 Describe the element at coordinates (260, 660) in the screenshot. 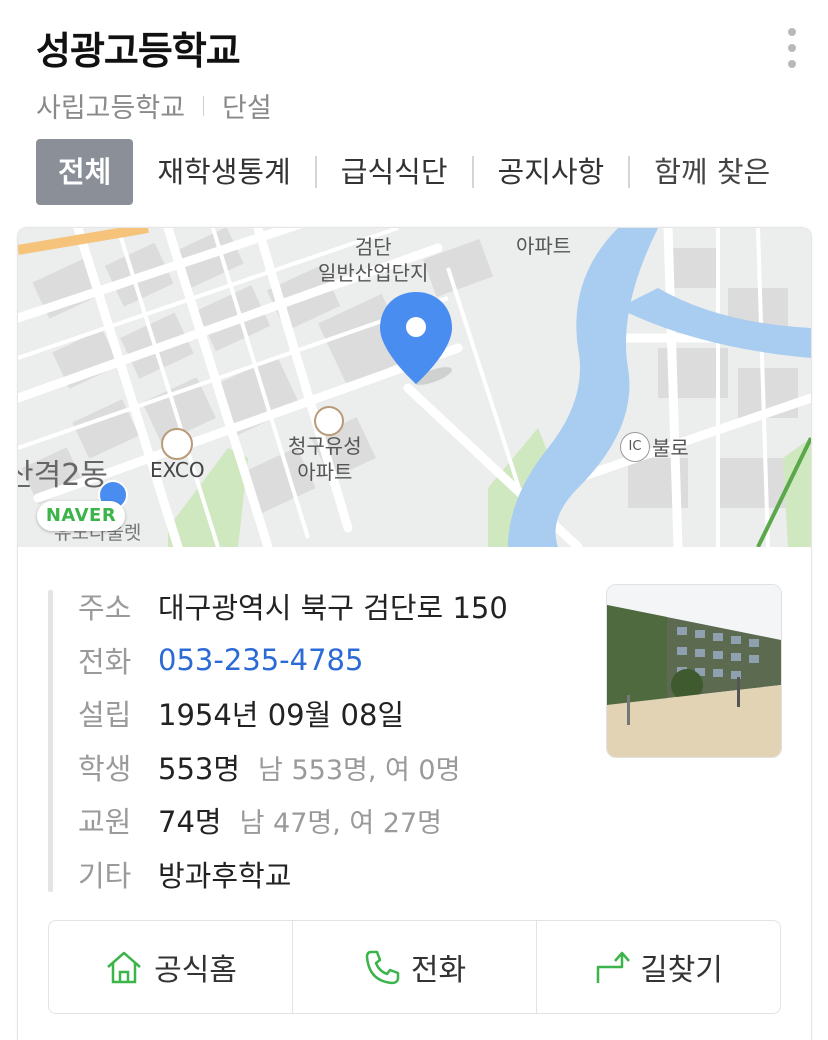

I see `phone-link: 053-235-4785` at that location.